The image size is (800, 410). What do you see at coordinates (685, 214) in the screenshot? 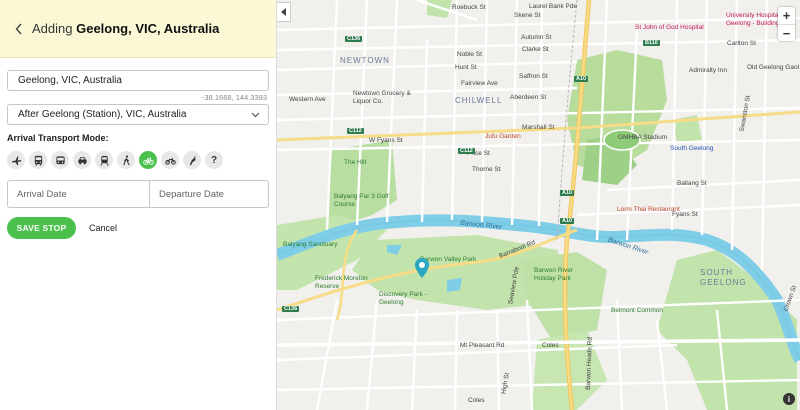
I see `street-label: Fyans St` at bounding box center [685, 214].